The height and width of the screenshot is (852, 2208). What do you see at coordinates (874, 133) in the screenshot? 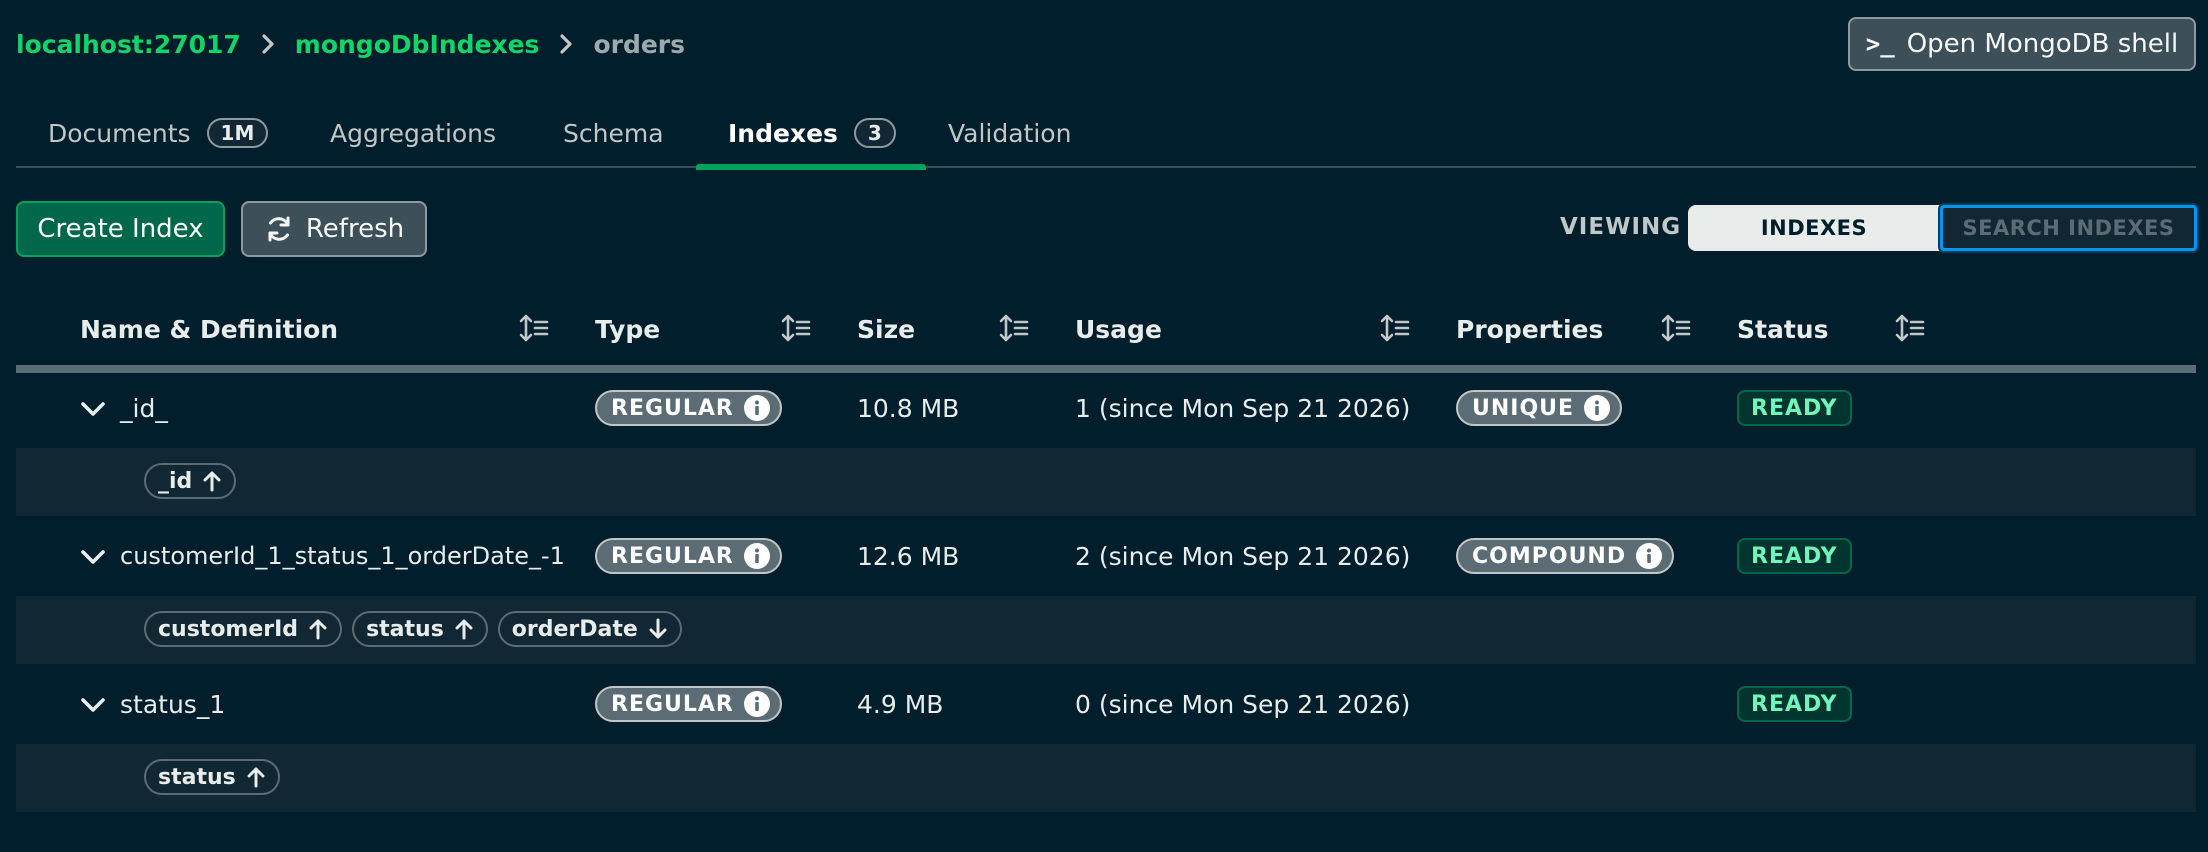
I see `tab-indexes-count: 3` at bounding box center [874, 133].